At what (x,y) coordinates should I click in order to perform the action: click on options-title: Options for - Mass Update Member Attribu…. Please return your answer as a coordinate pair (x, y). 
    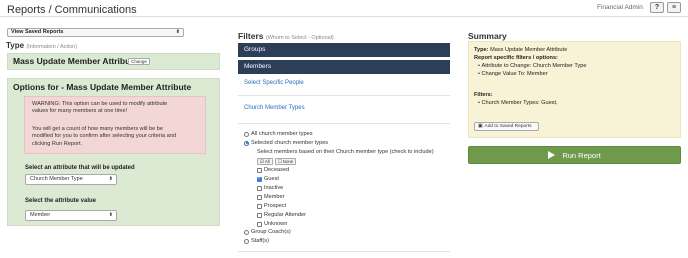
    Looking at the image, I should click on (102, 87).